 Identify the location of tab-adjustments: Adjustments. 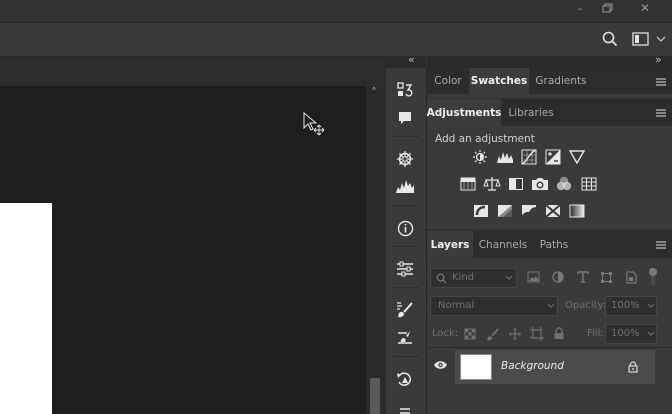
(464, 112).